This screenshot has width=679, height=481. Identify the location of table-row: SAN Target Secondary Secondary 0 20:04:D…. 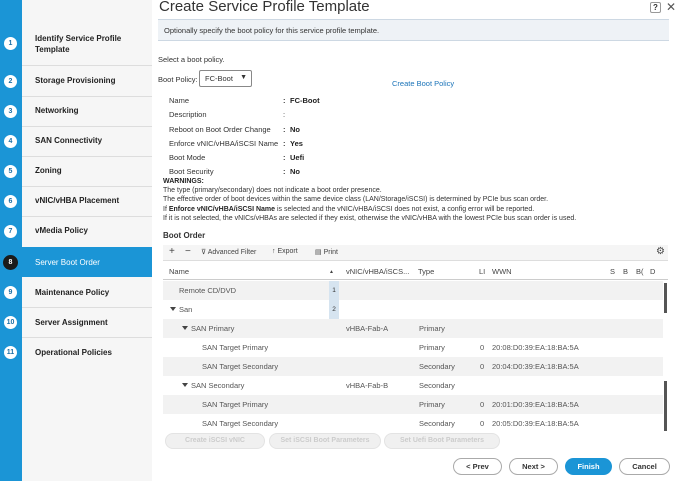
(413, 366).